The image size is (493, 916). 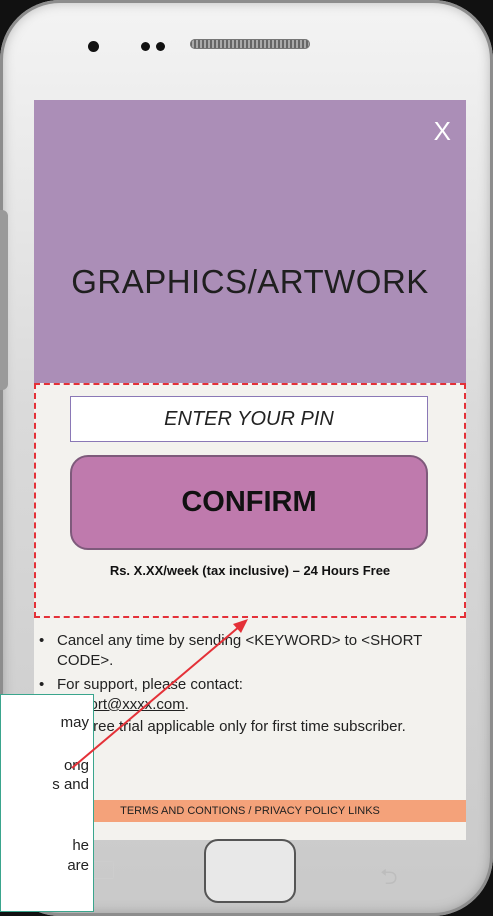 I want to click on close-button: X, so click(x=442, y=131).